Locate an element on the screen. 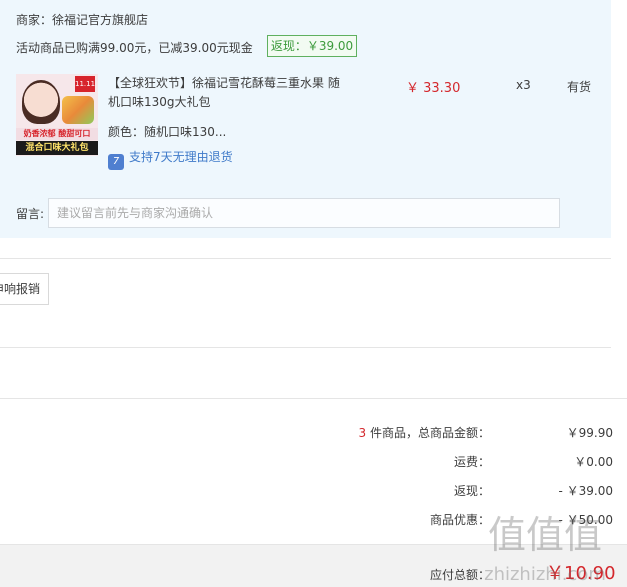 The height and width of the screenshot is (587, 627). summary-items-row: 3 件商品，总商品金额： ￥99.90 is located at coordinates (313, 434).